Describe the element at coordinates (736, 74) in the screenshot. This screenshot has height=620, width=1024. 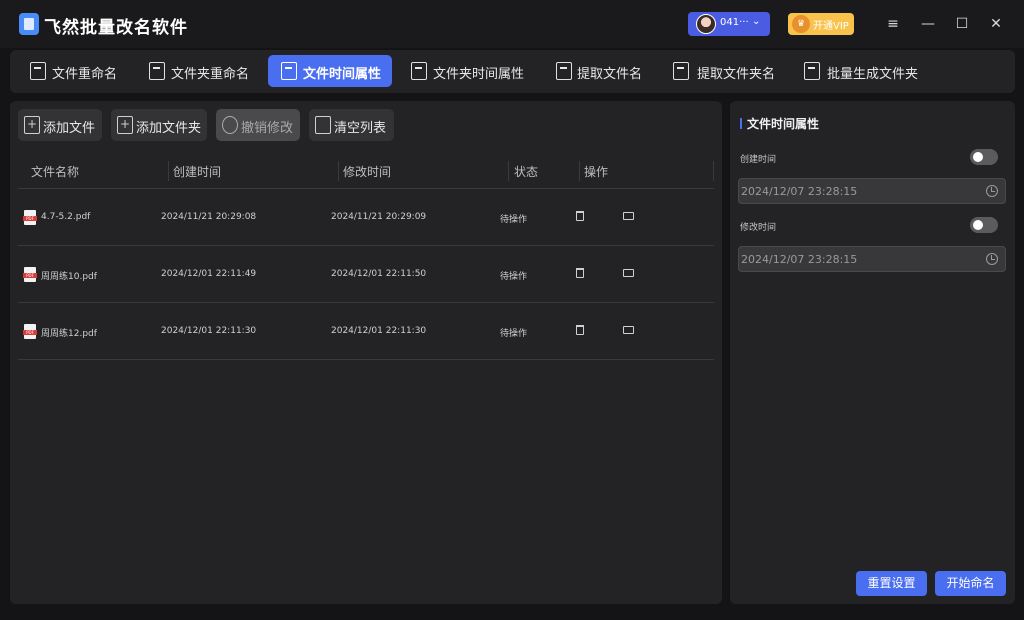
I see `tab-label: 提取文件夹名` at that location.